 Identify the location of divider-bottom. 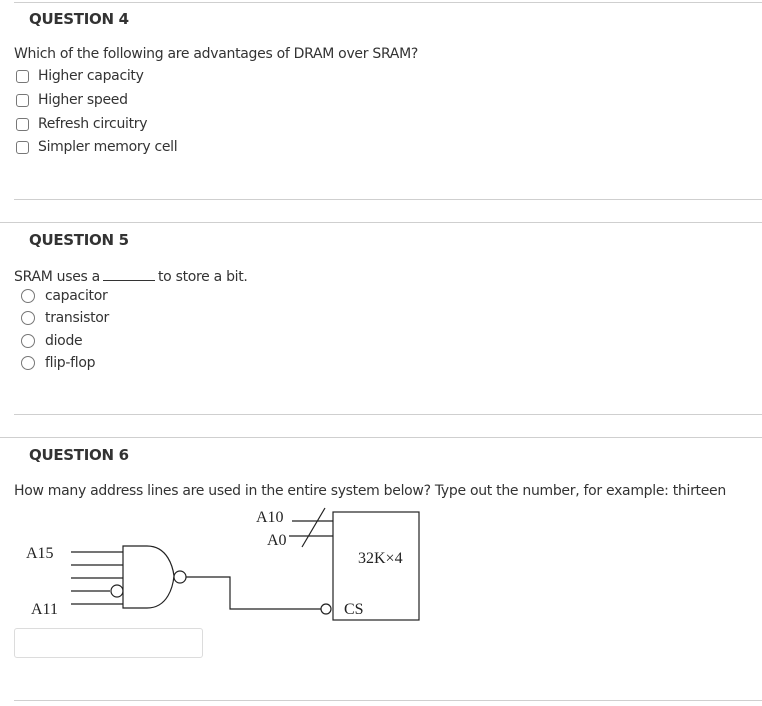
(388, 700).